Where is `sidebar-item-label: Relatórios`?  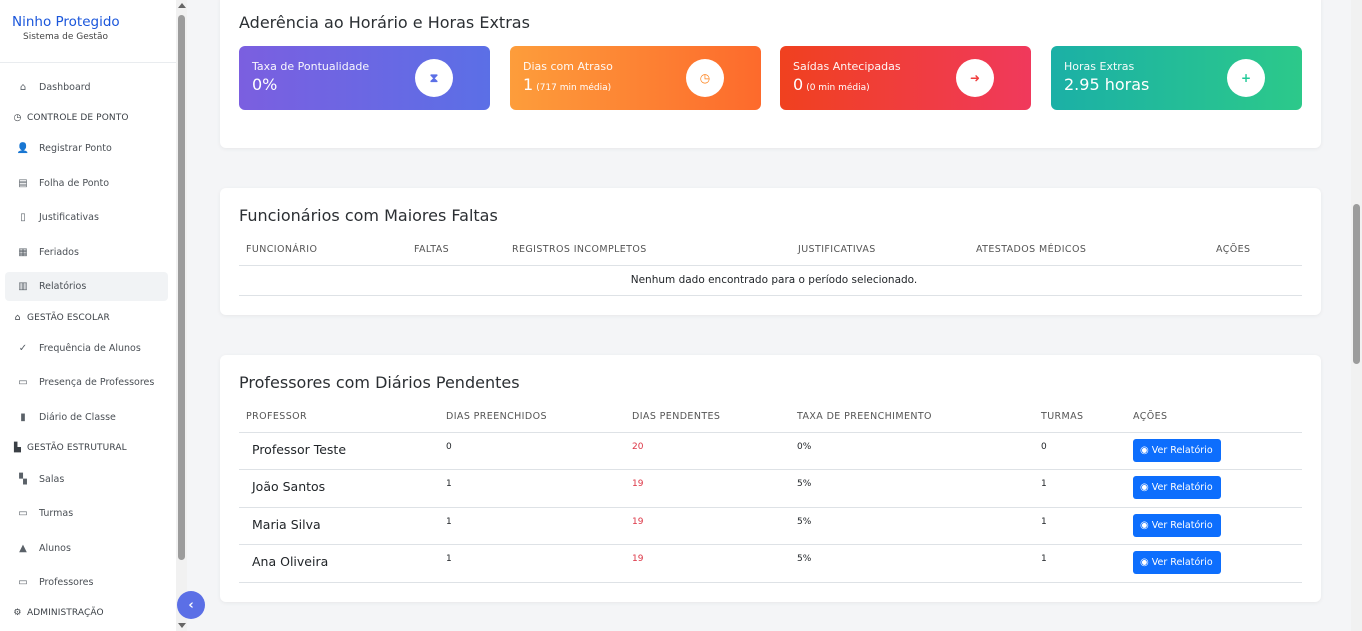 sidebar-item-label: Relatórios is located at coordinates (63, 286).